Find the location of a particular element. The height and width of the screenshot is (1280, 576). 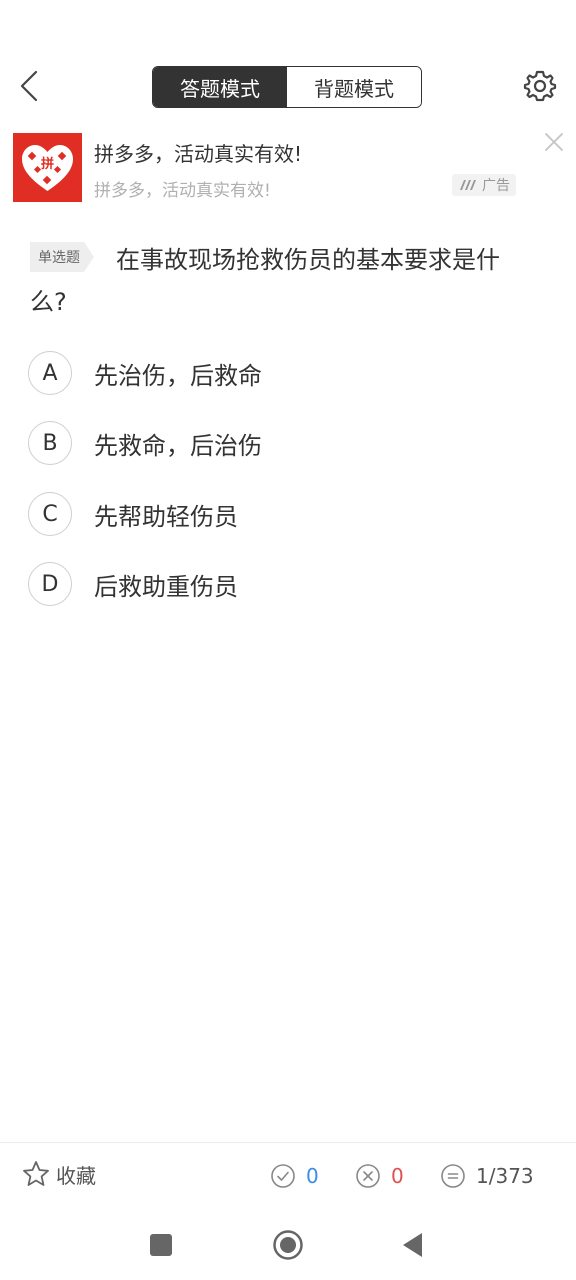

ad-close-button is located at coordinates (554, 142).